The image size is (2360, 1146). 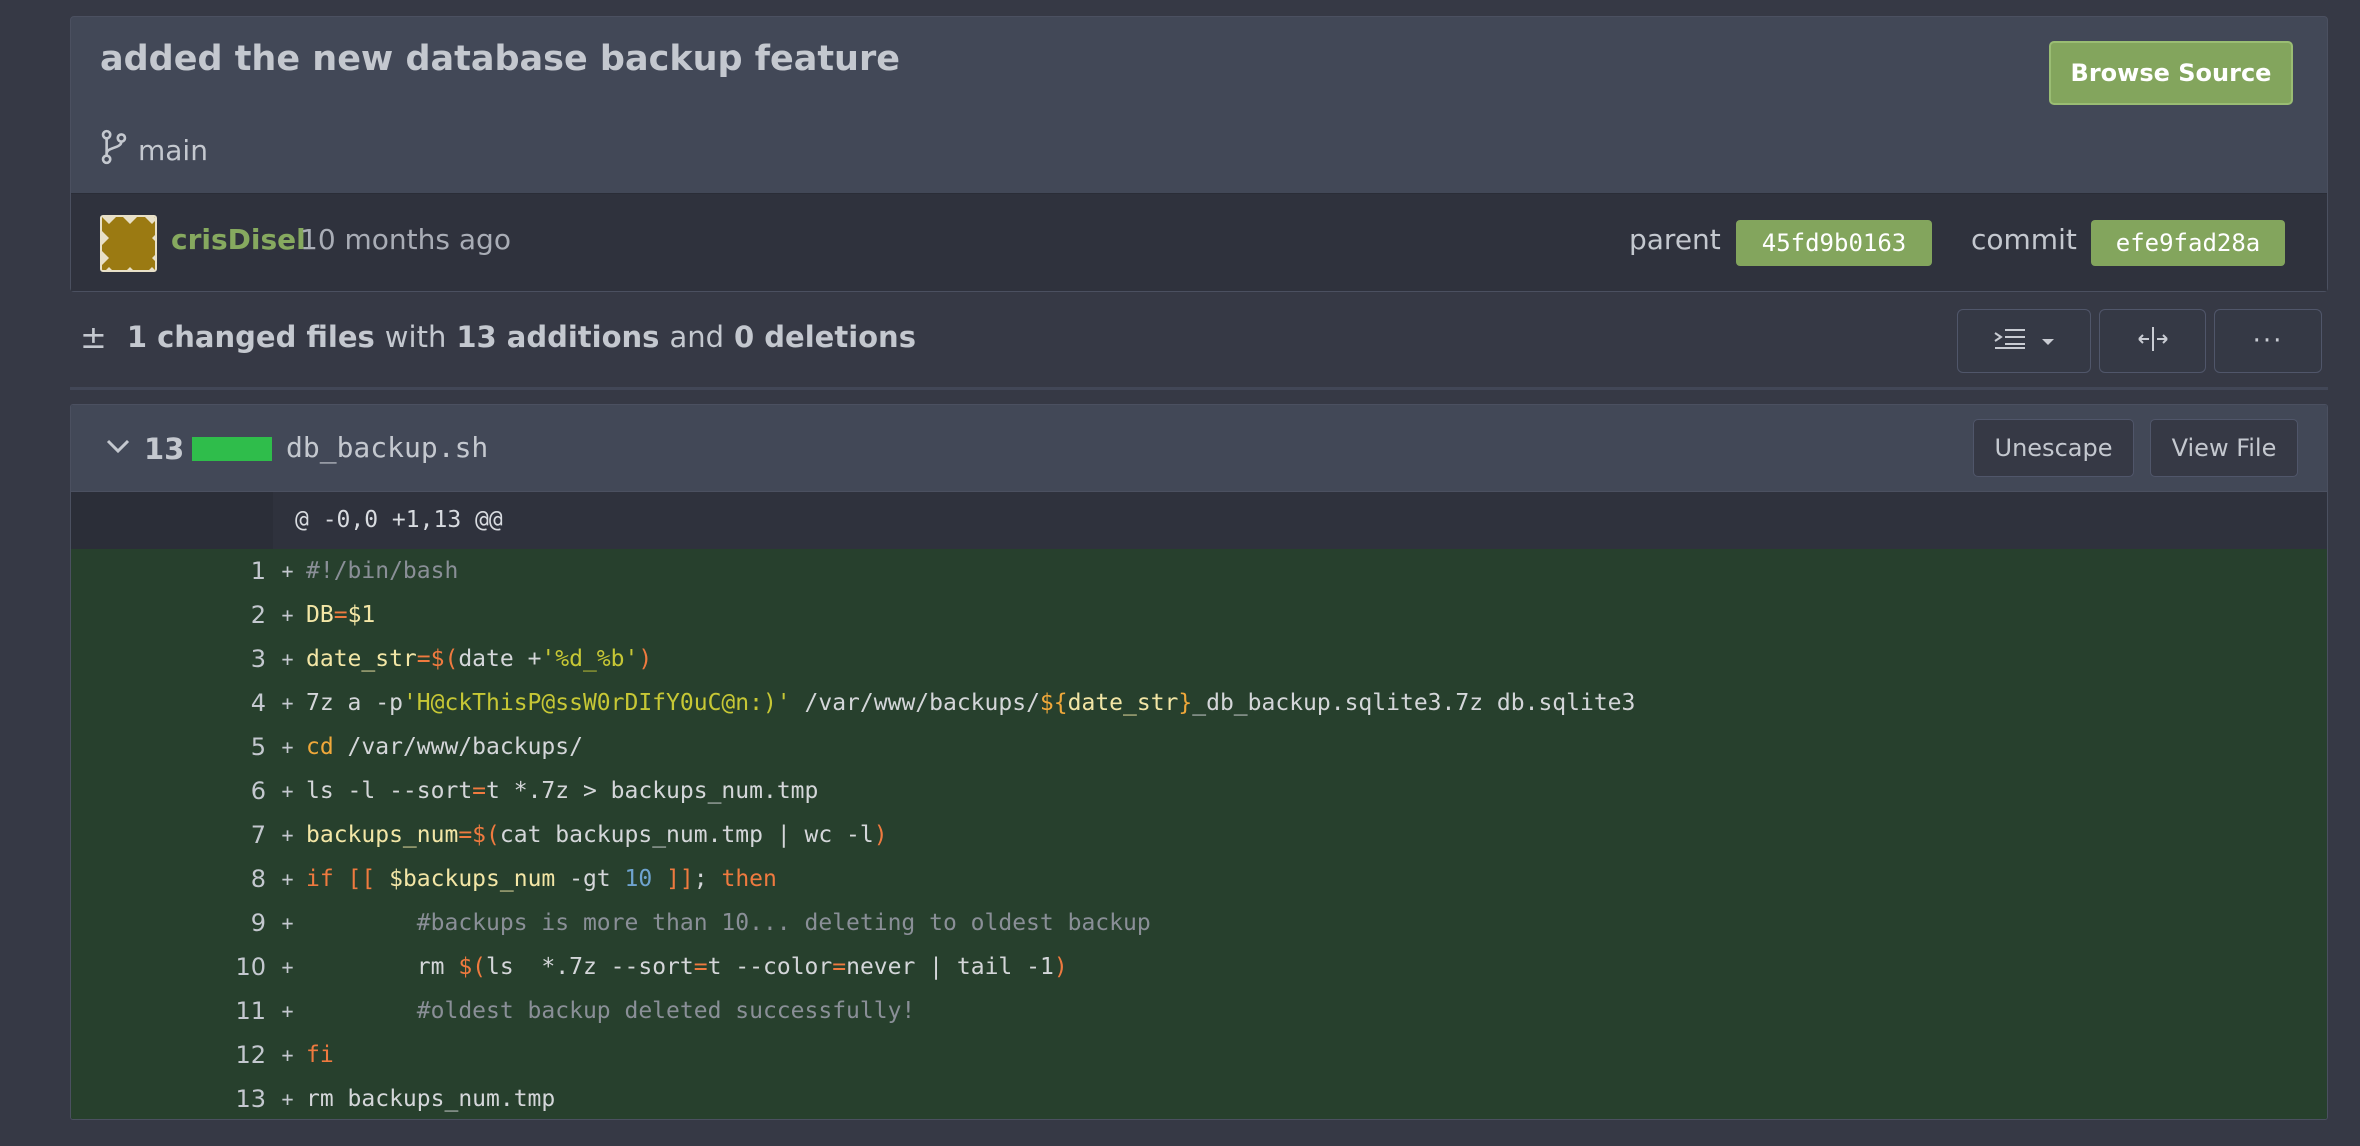 What do you see at coordinates (168, 835) in the screenshot?
I see `line-number: 7` at bounding box center [168, 835].